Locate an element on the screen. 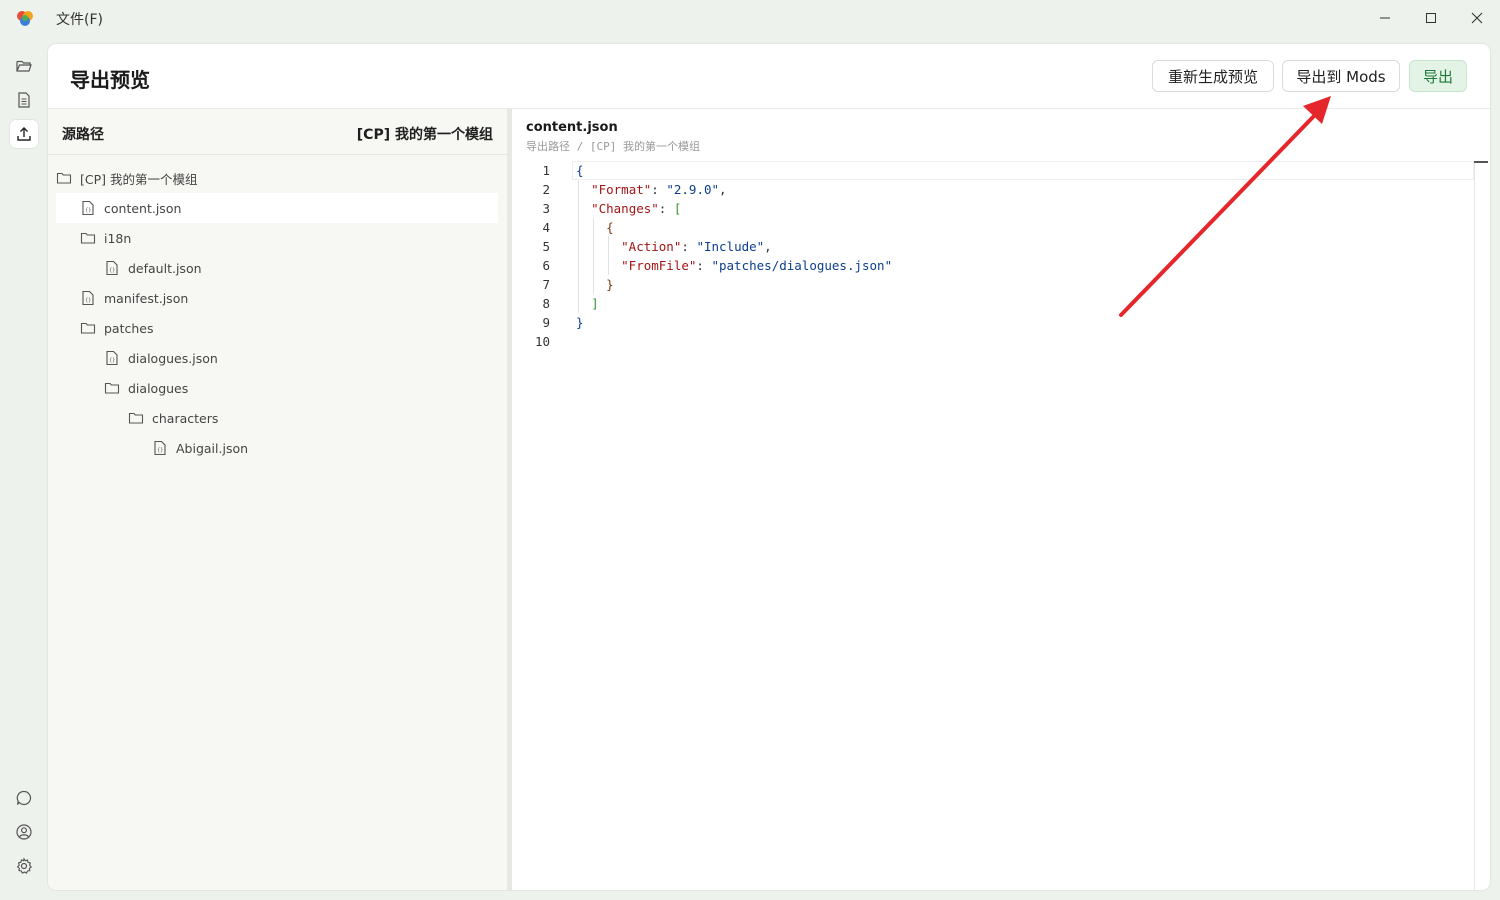  tree-item-content-json: {} content.json is located at coordinates (277, 208).